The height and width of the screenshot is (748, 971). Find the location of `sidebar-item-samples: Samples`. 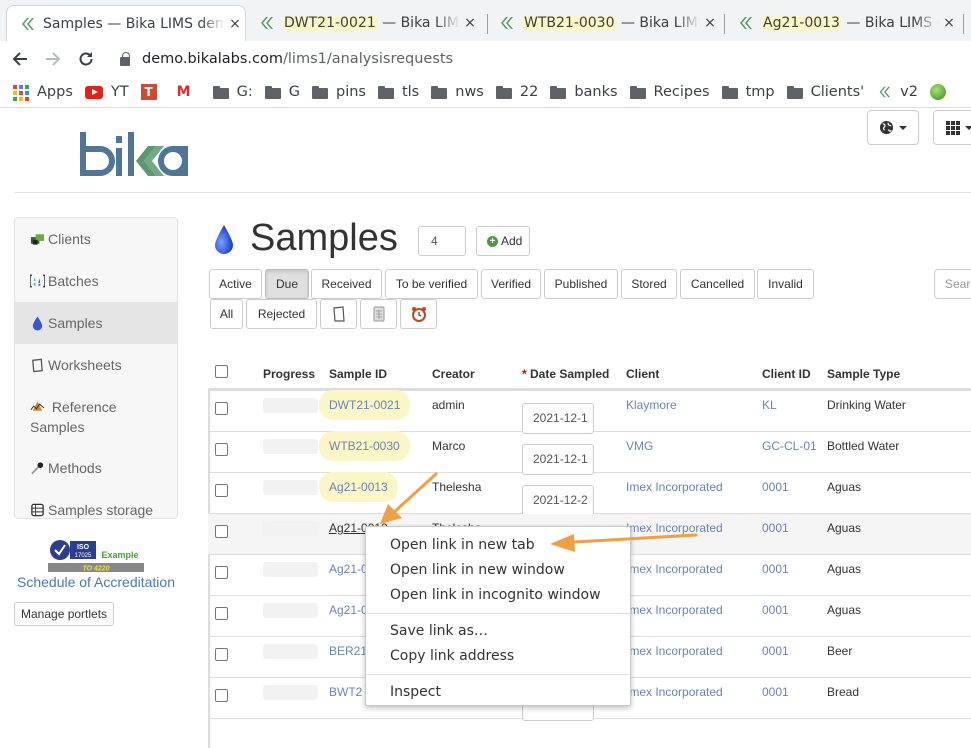

sidebar-item-samples: Samples is located at coordinates (96, 323).